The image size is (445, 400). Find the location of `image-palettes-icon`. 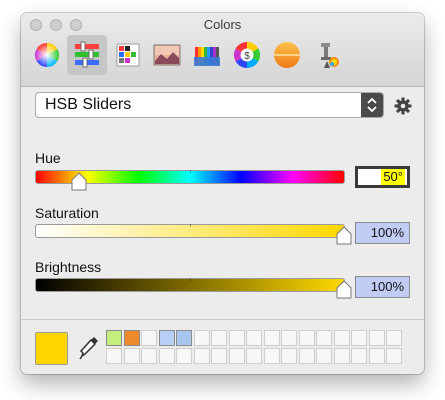

image-palettes-icon is located at coordinates (167, 55).